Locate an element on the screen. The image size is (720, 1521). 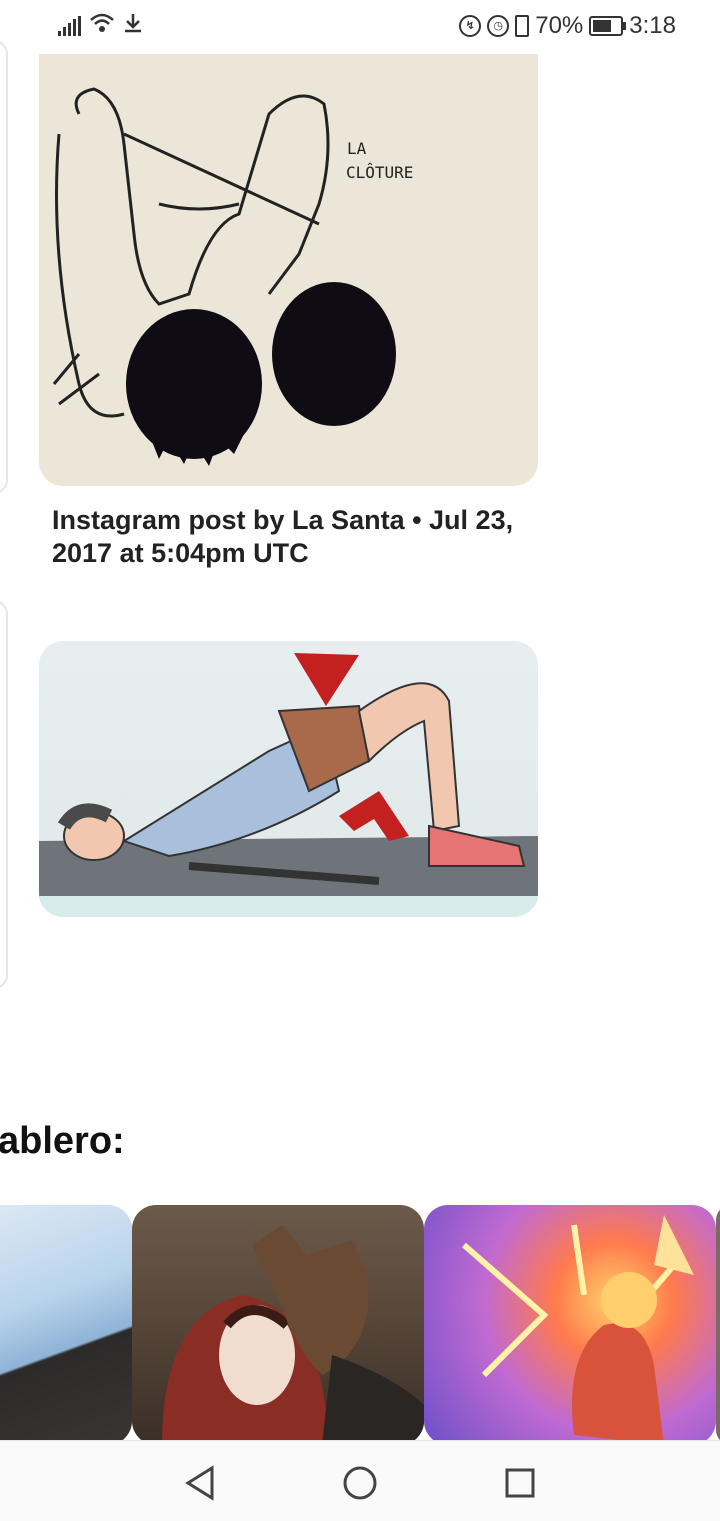
system-nav-bar is located at coordinates (360, 1480).